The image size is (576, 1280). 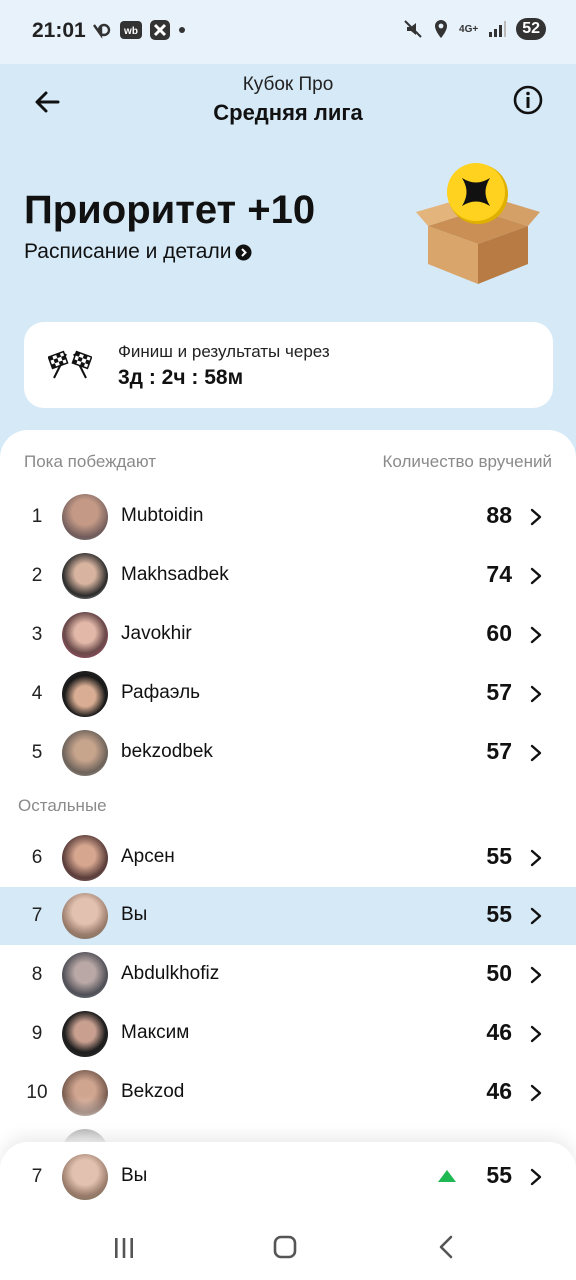 What do you see at coordinates (62, 805) in the screenshot?
I see `others-header: Остальные` at bounding box center [62, 805].